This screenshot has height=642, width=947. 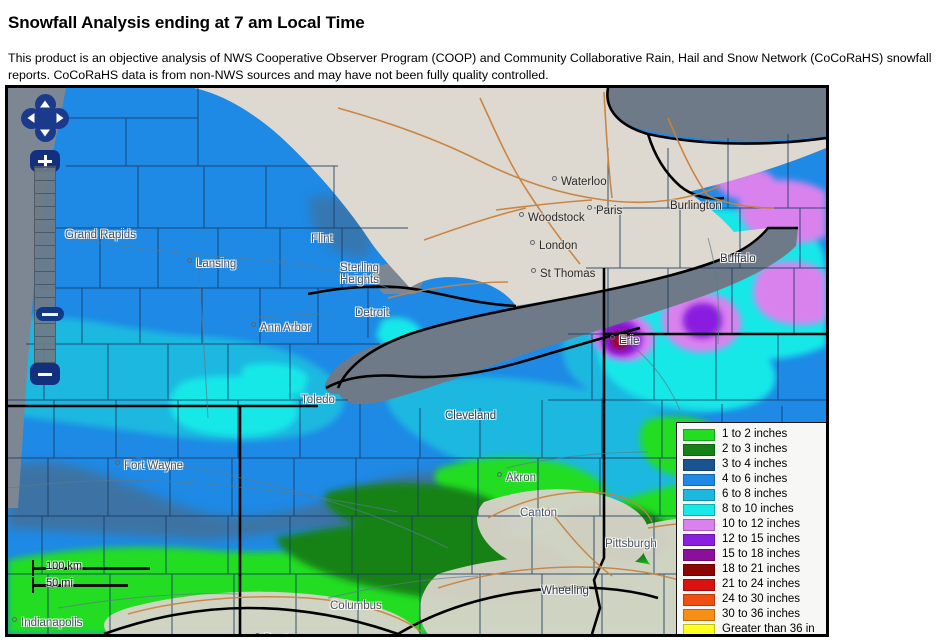 What do you see at coordinates (758, 508) in the screenshot?
I see `legend-label: 8 to 10 inches` at bounding box center [758, 508].